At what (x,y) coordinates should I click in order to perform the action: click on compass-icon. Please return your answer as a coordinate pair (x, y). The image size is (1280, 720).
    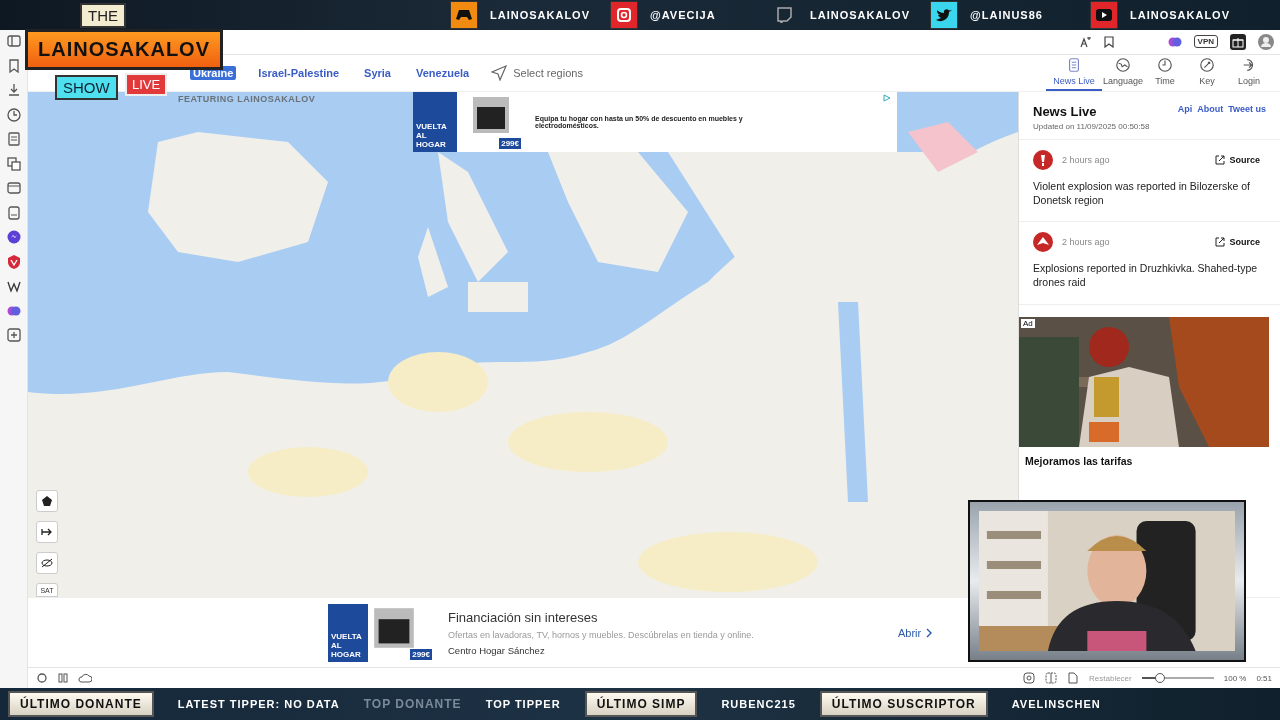
    Looking at the image, I should click on (1207, 65).